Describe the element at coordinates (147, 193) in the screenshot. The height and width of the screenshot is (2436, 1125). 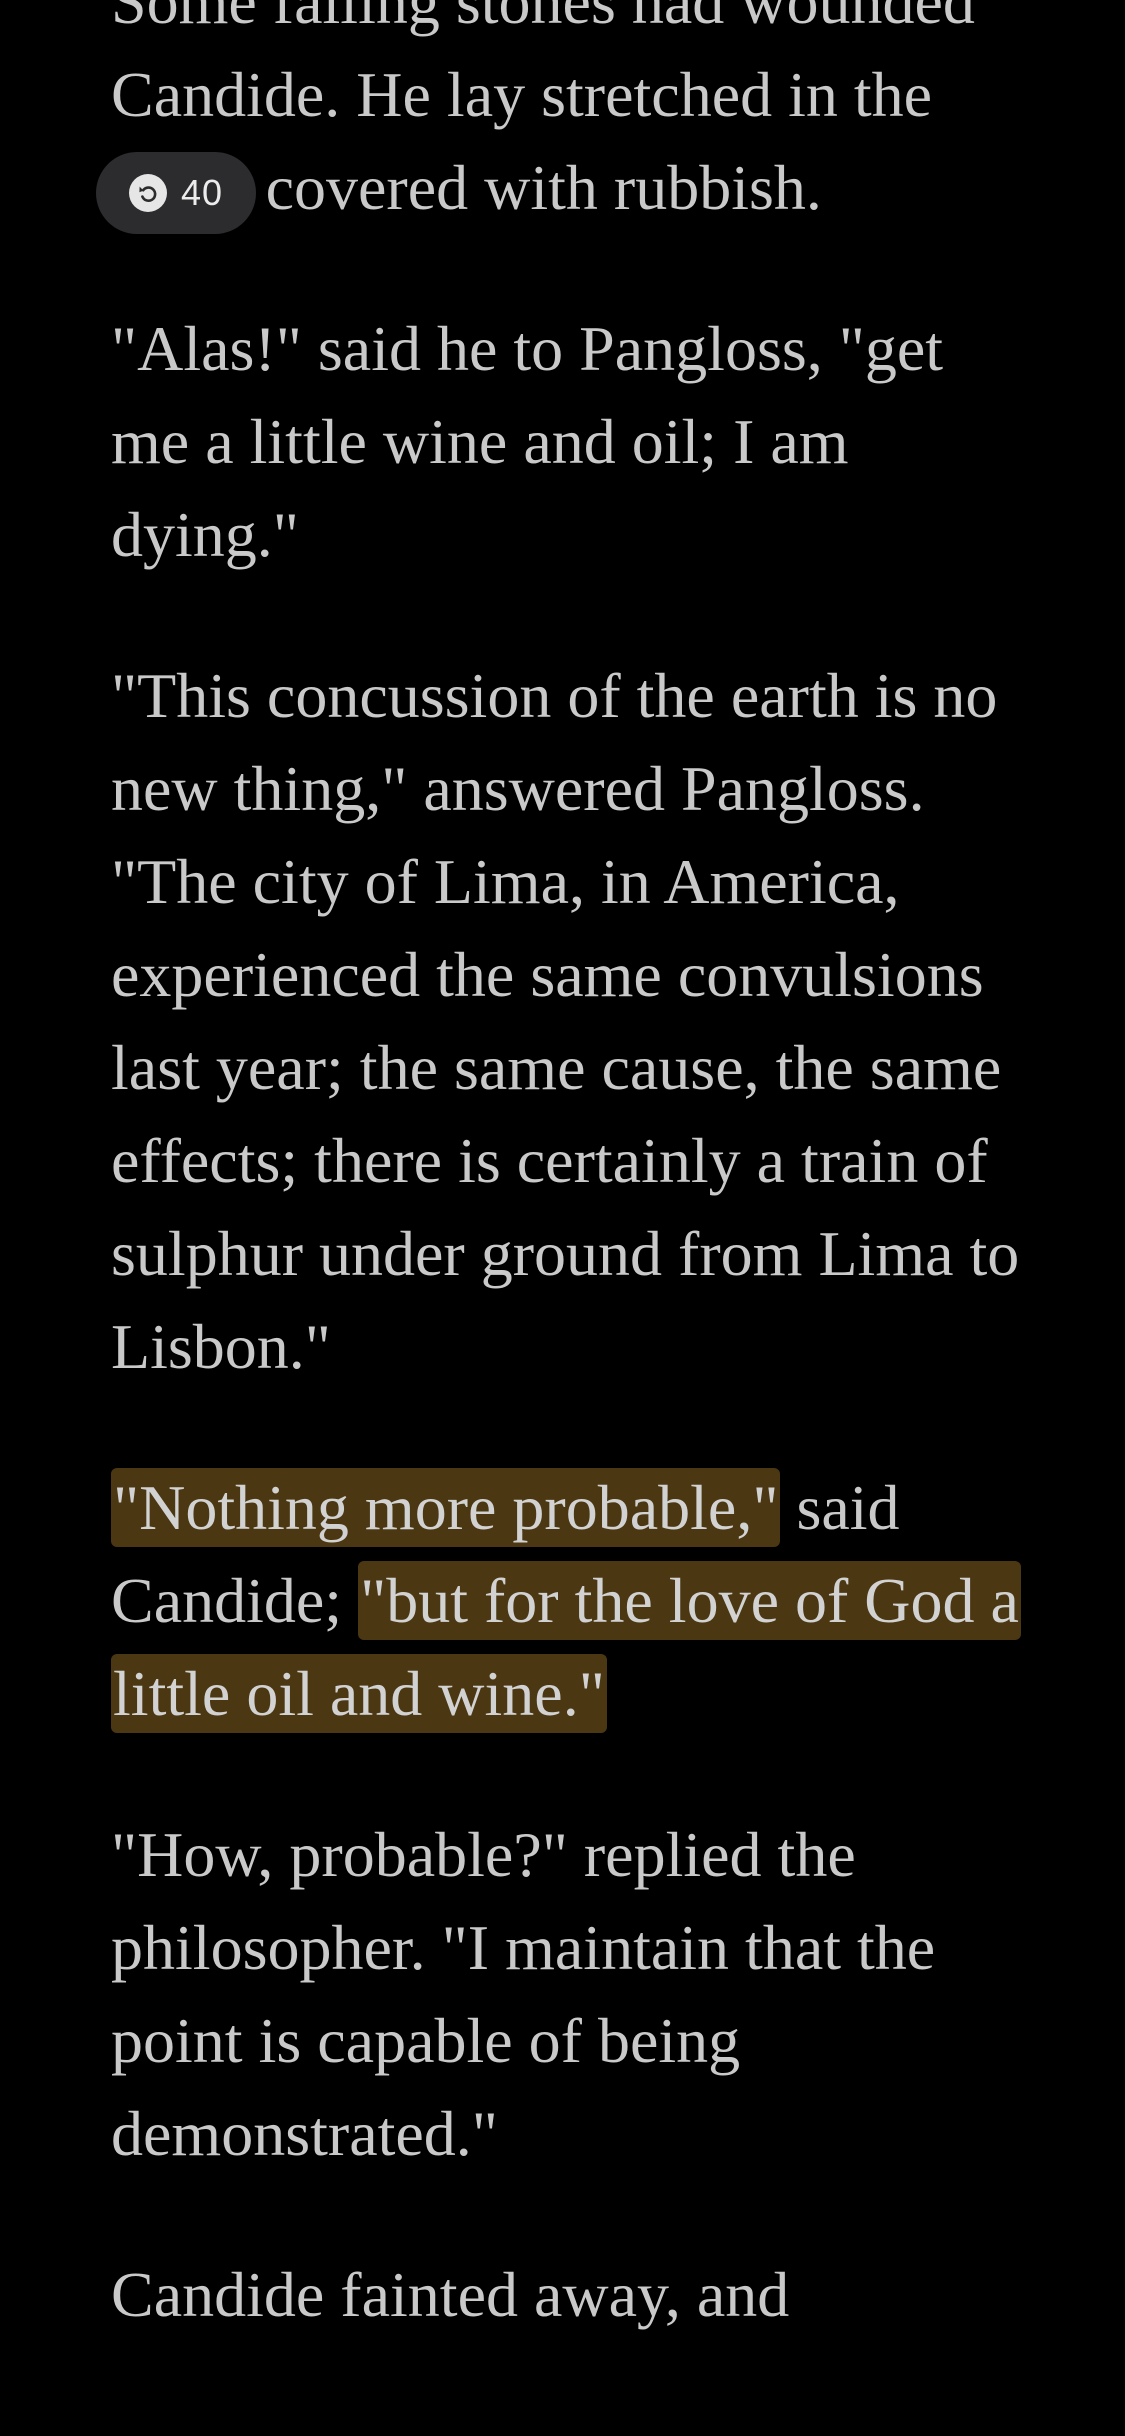
I see `rewind-icon` at that location.